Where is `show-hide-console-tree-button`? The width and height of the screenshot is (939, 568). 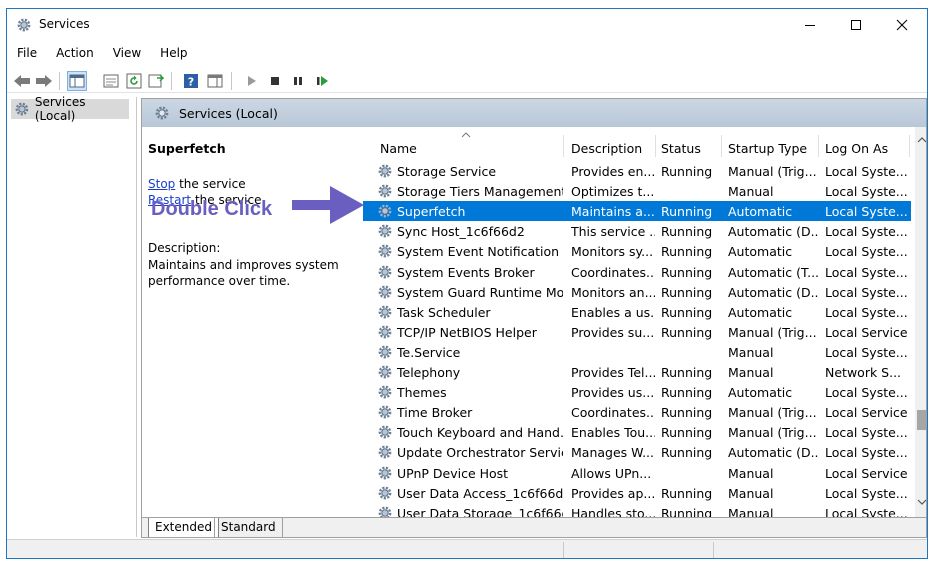 show-hide-console-tree-button is located at coordinates (77, 81).